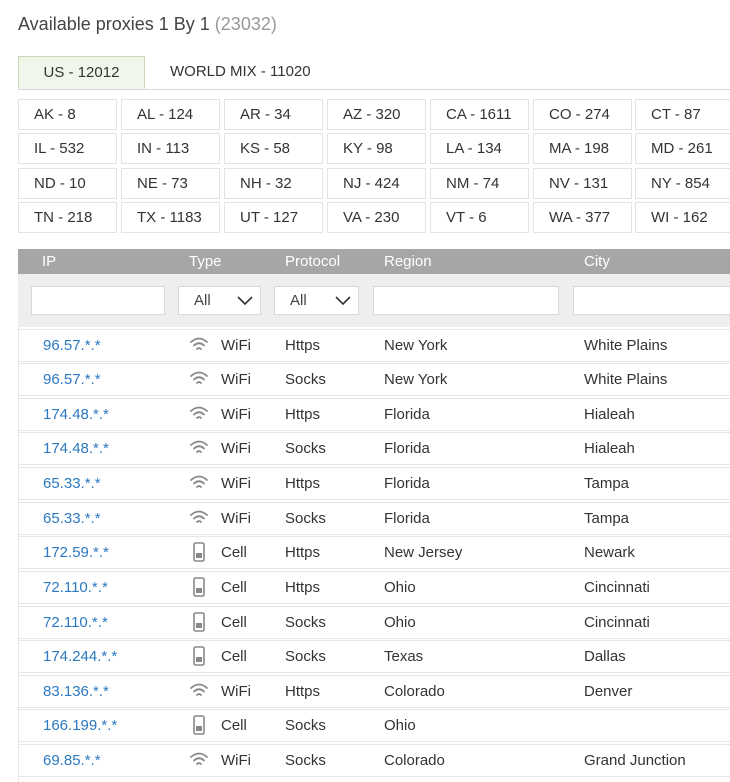 The image size is (730, 782). Describe the element at coordinates (682, 148) in the screenshot. I see `state-filter-button: MD - 261` at that location.